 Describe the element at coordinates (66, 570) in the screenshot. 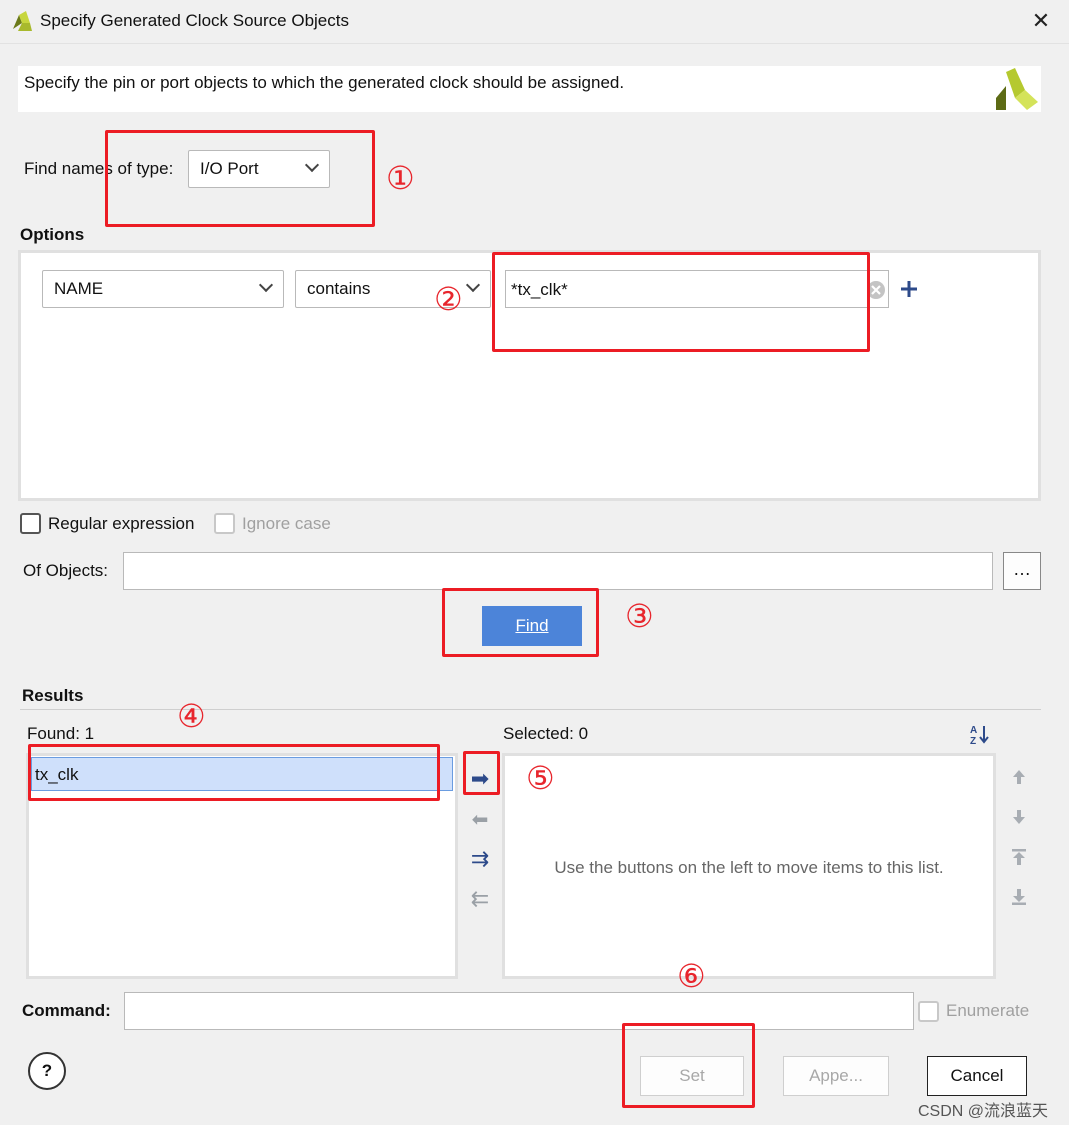

I see `of-objects-label: Of Objects:` at that location.